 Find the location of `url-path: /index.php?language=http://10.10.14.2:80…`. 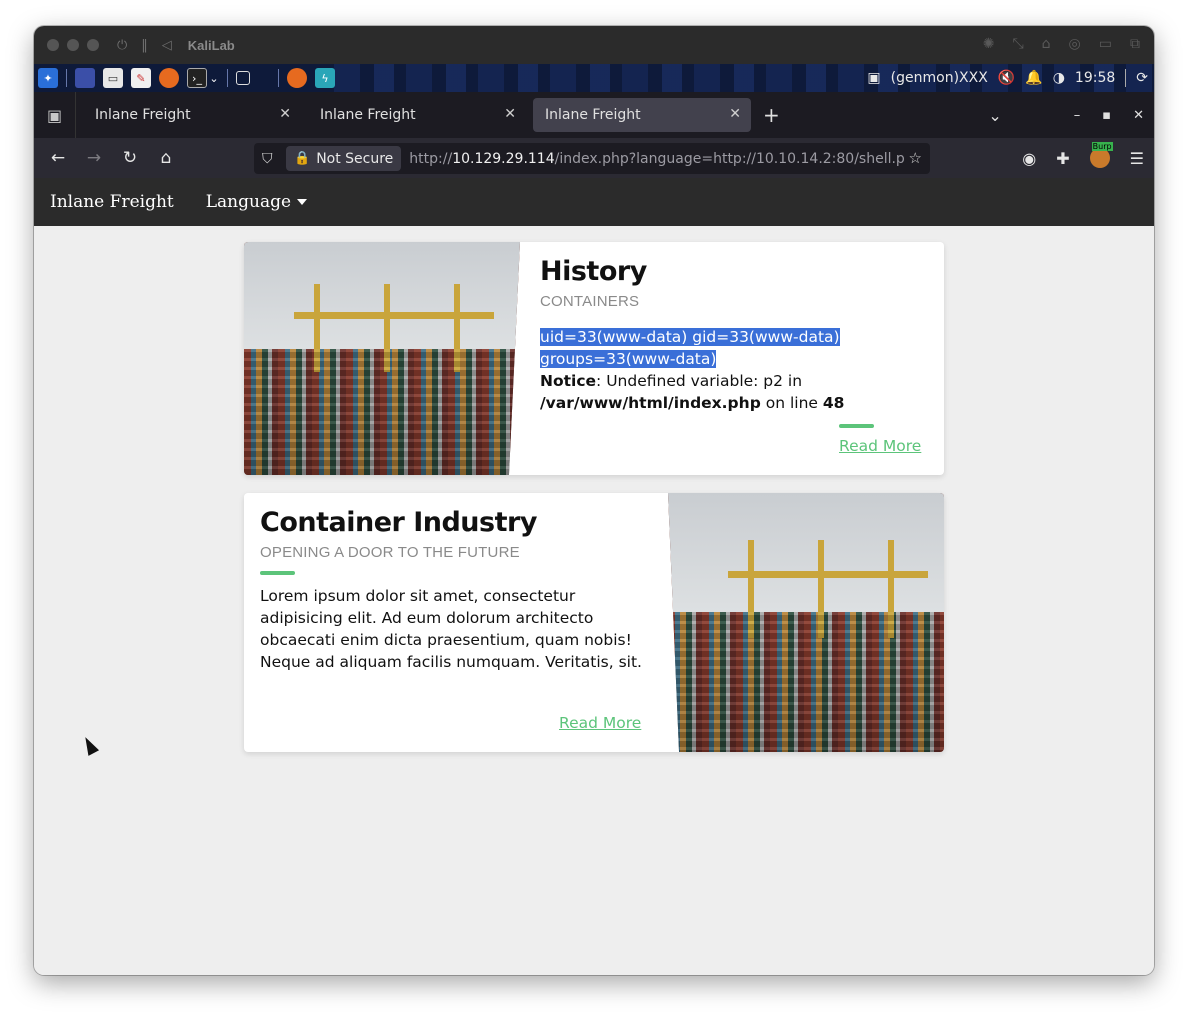

url-path: /index.php?language=http://10.10.14.2:80… is located at coordinates (729, 158).